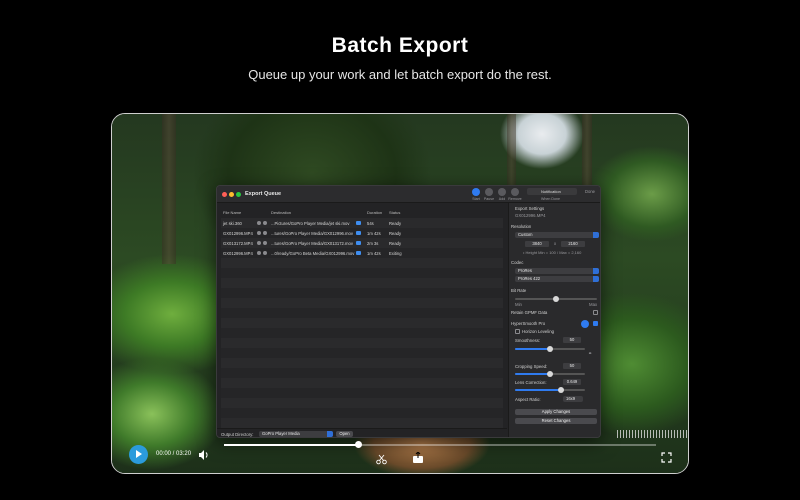 Image resolution: width=800 pixels, height=500 pixels. I want to click on bit-rate-slider, so click(556, 299).